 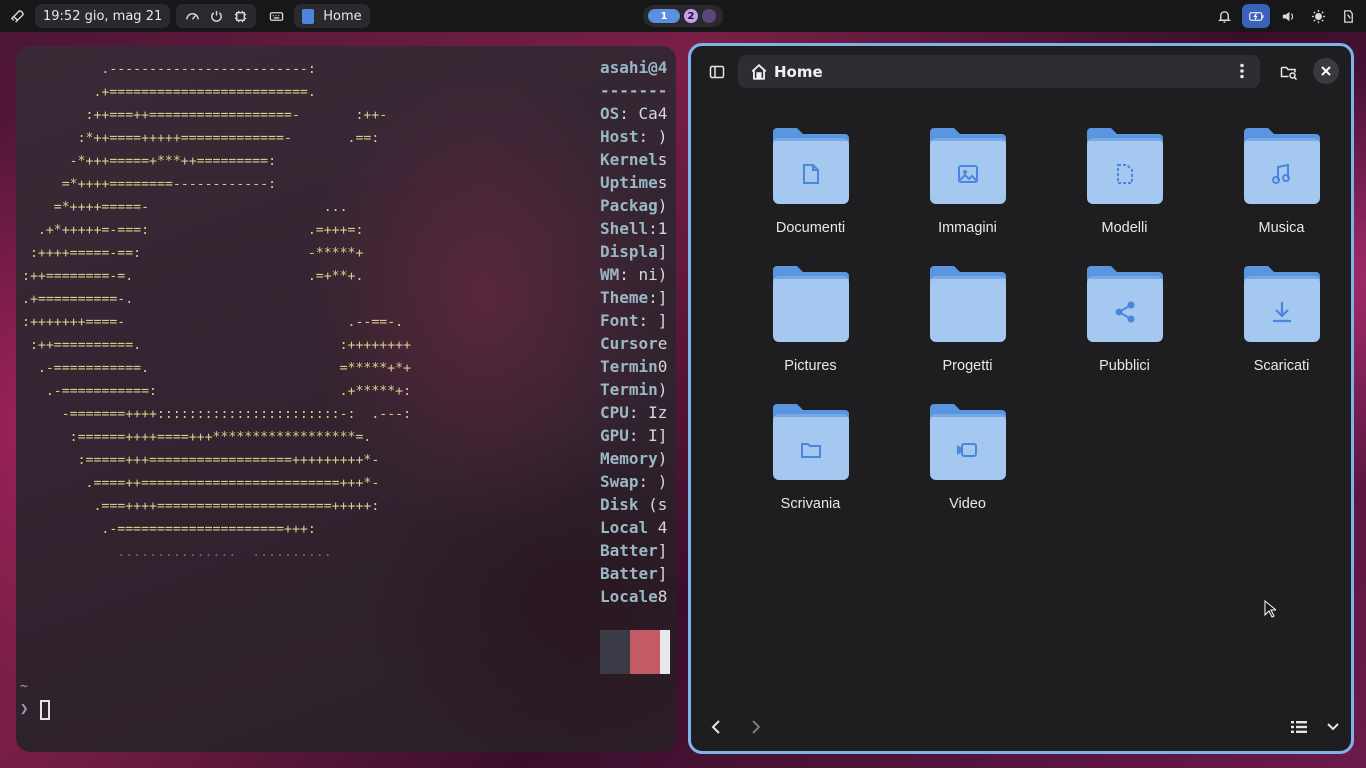 What do you see at coordinates (149, 184) in the screenshot?
I see `ascii-line: =*++++========------------:` at bounding box center [149, 184].